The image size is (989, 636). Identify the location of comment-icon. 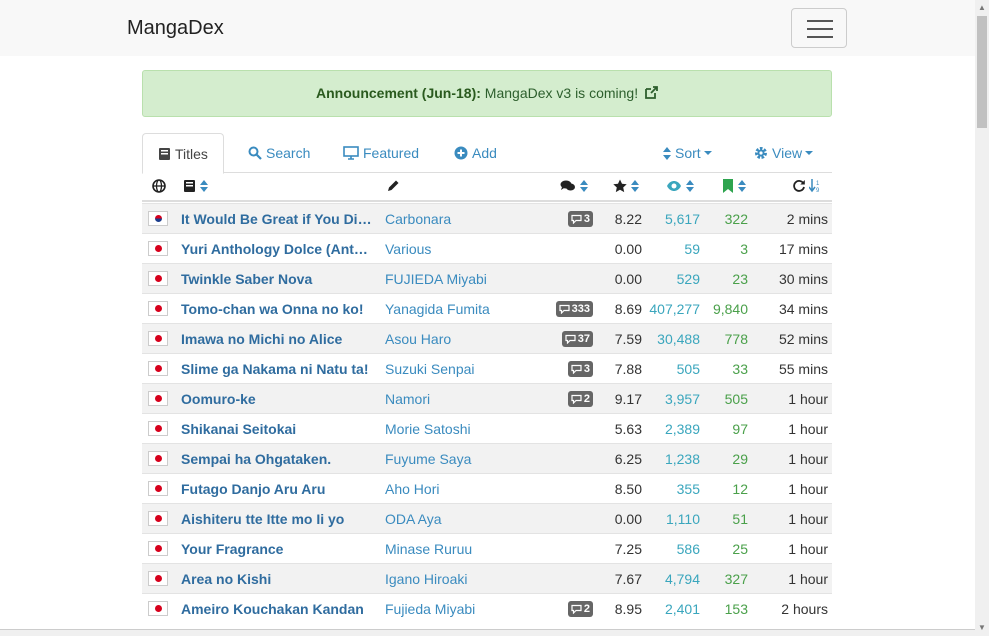
(576, 609).